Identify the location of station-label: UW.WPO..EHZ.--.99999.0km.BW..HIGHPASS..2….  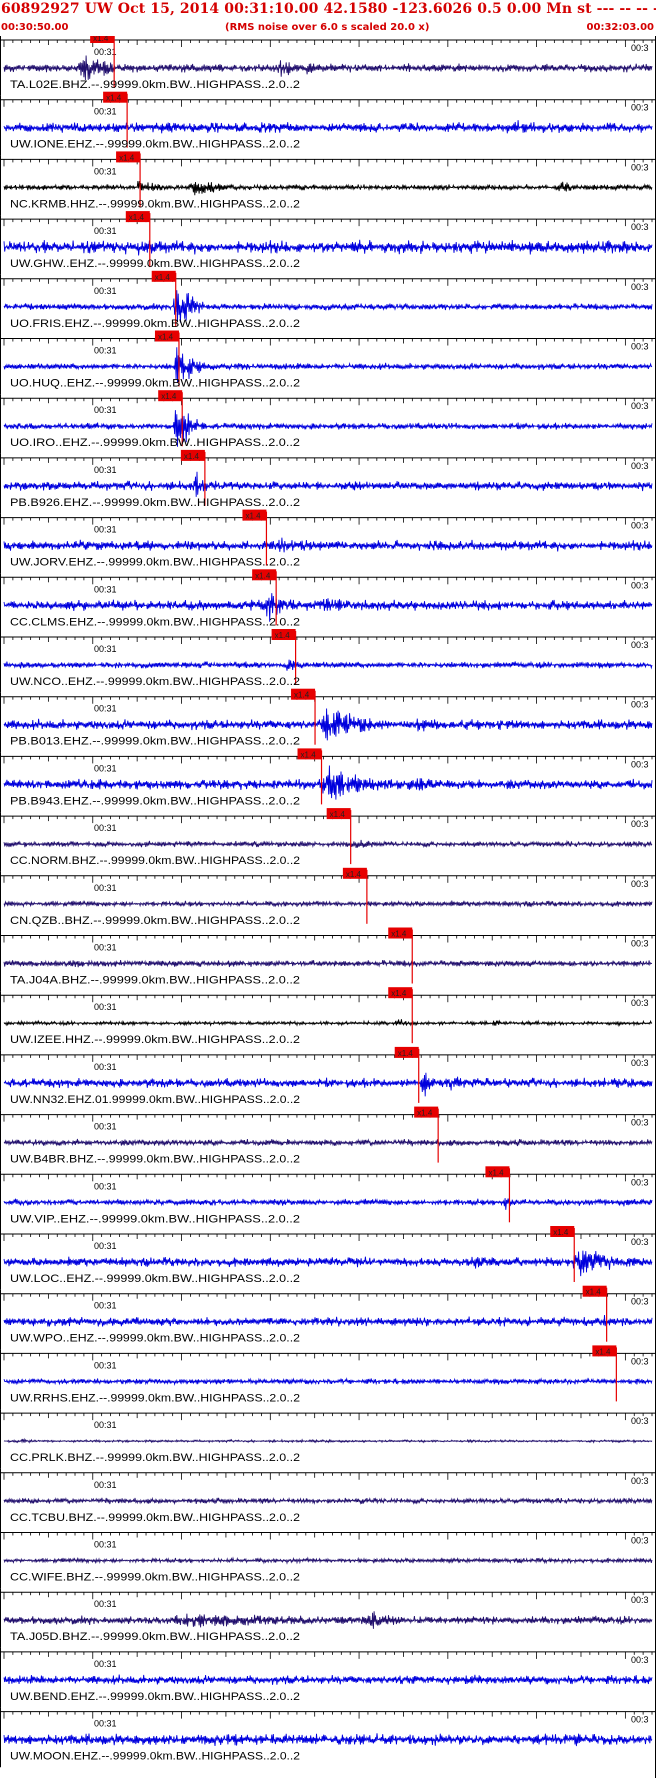
(155, 1339).